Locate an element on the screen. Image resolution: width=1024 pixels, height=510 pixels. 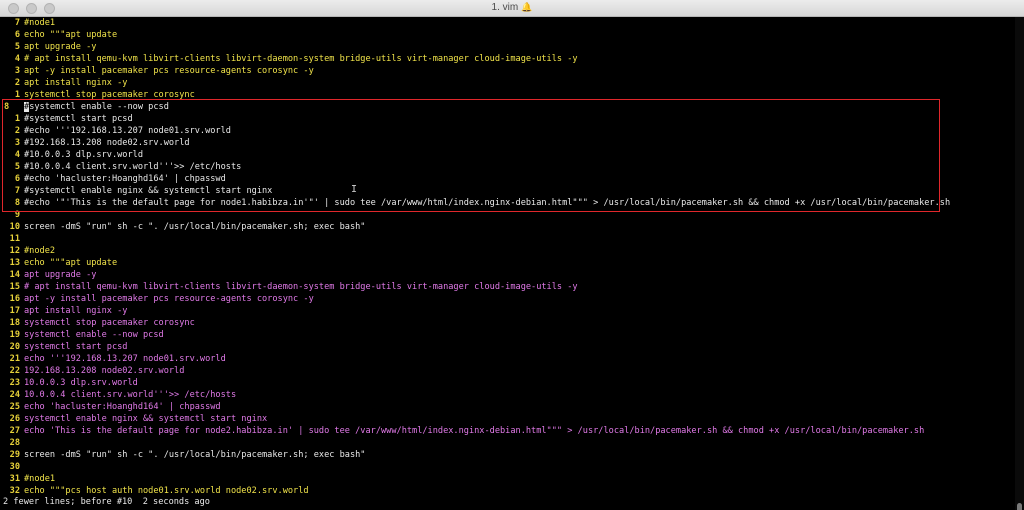
line-text: systemctl start pcsd is located at coordinates (75, 347).